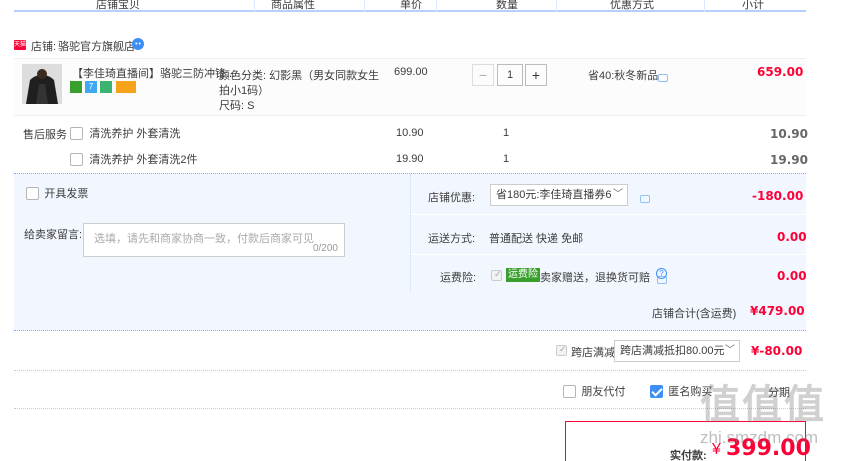 The image size is (843, 461). I want to click on after-sale-label: 售后服务, so click(45, 135).